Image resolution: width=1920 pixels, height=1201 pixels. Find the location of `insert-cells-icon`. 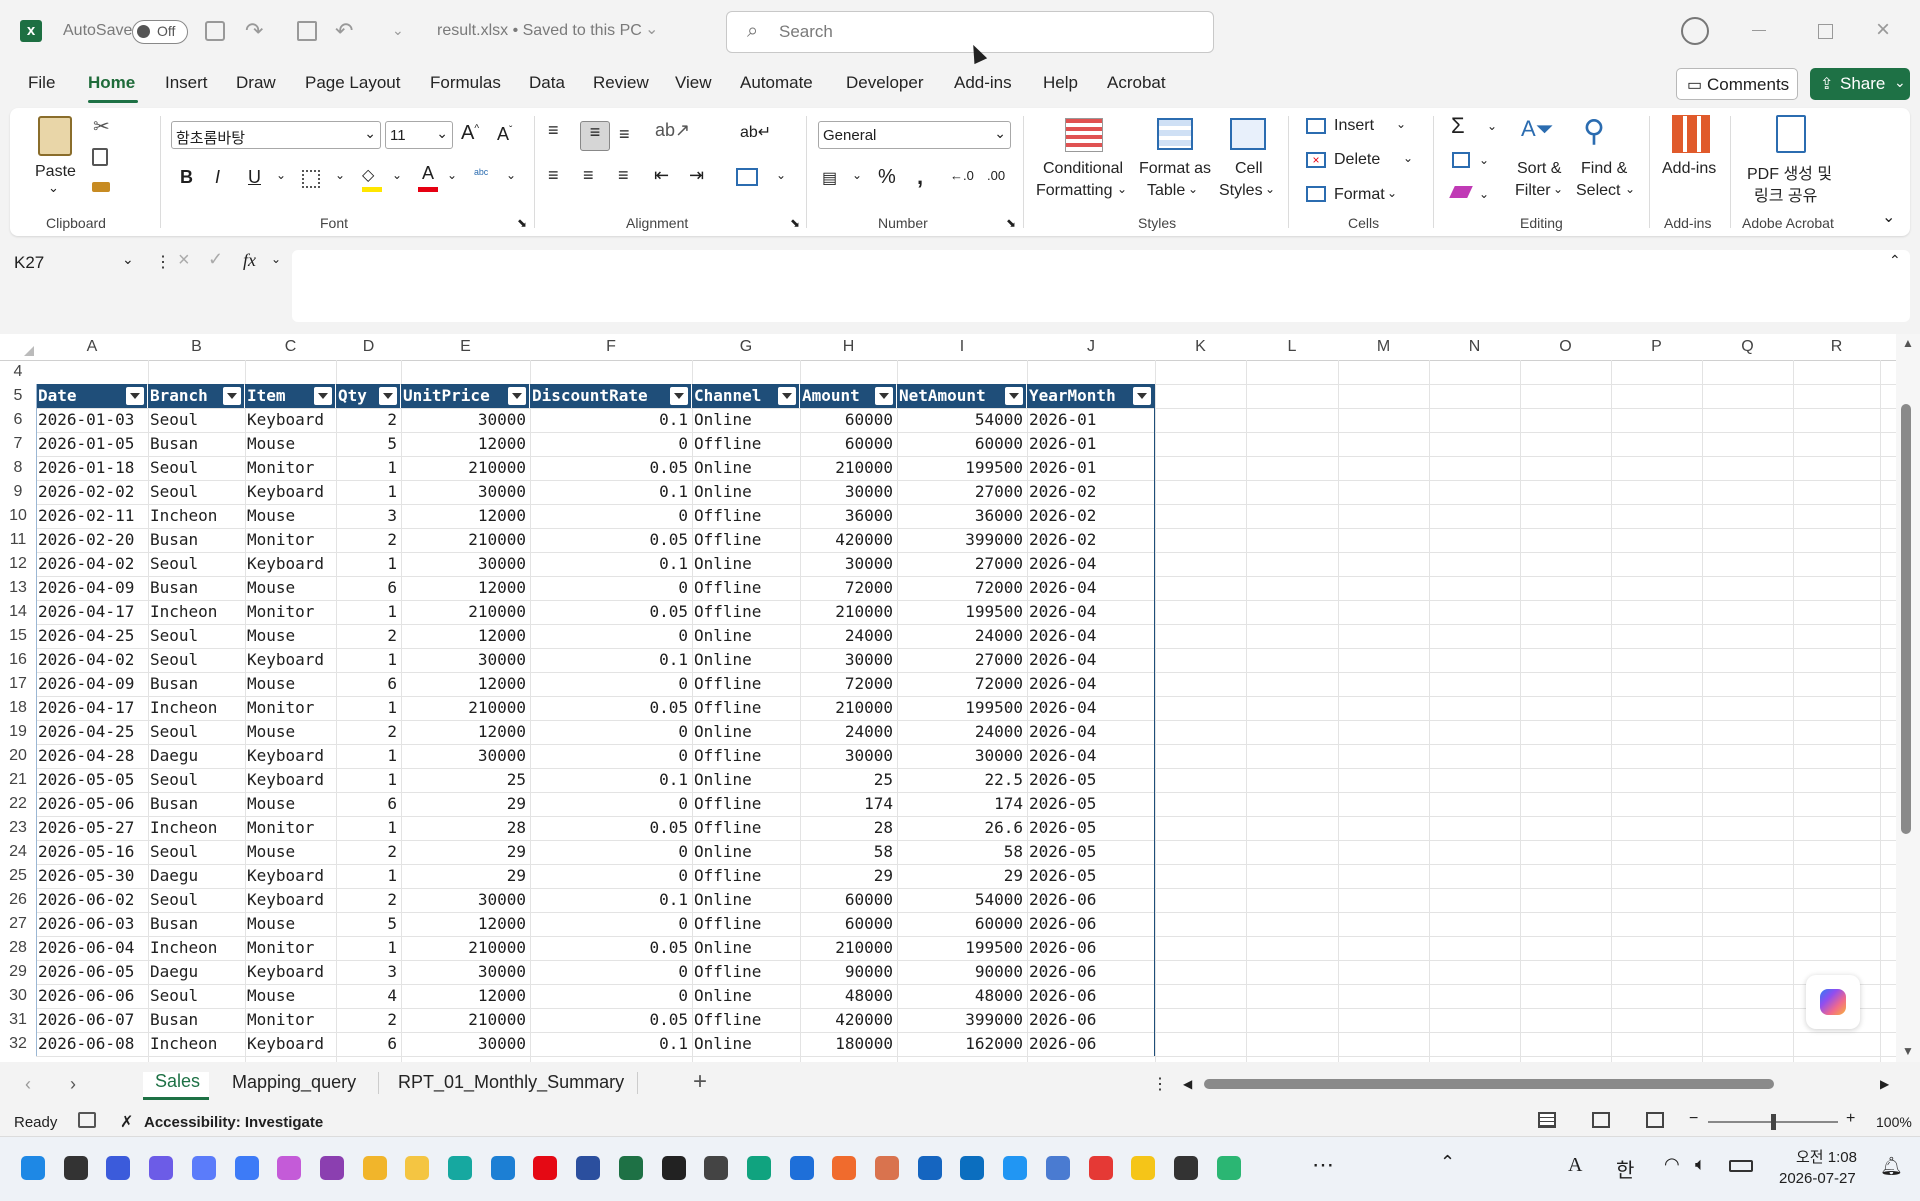

insert-cells-icon is located at coordinates (1316, 126).